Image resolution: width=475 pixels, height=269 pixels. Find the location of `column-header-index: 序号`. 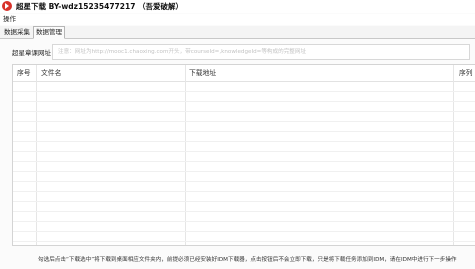

column-header-index: 序号 is located at coordinates (24, 73).